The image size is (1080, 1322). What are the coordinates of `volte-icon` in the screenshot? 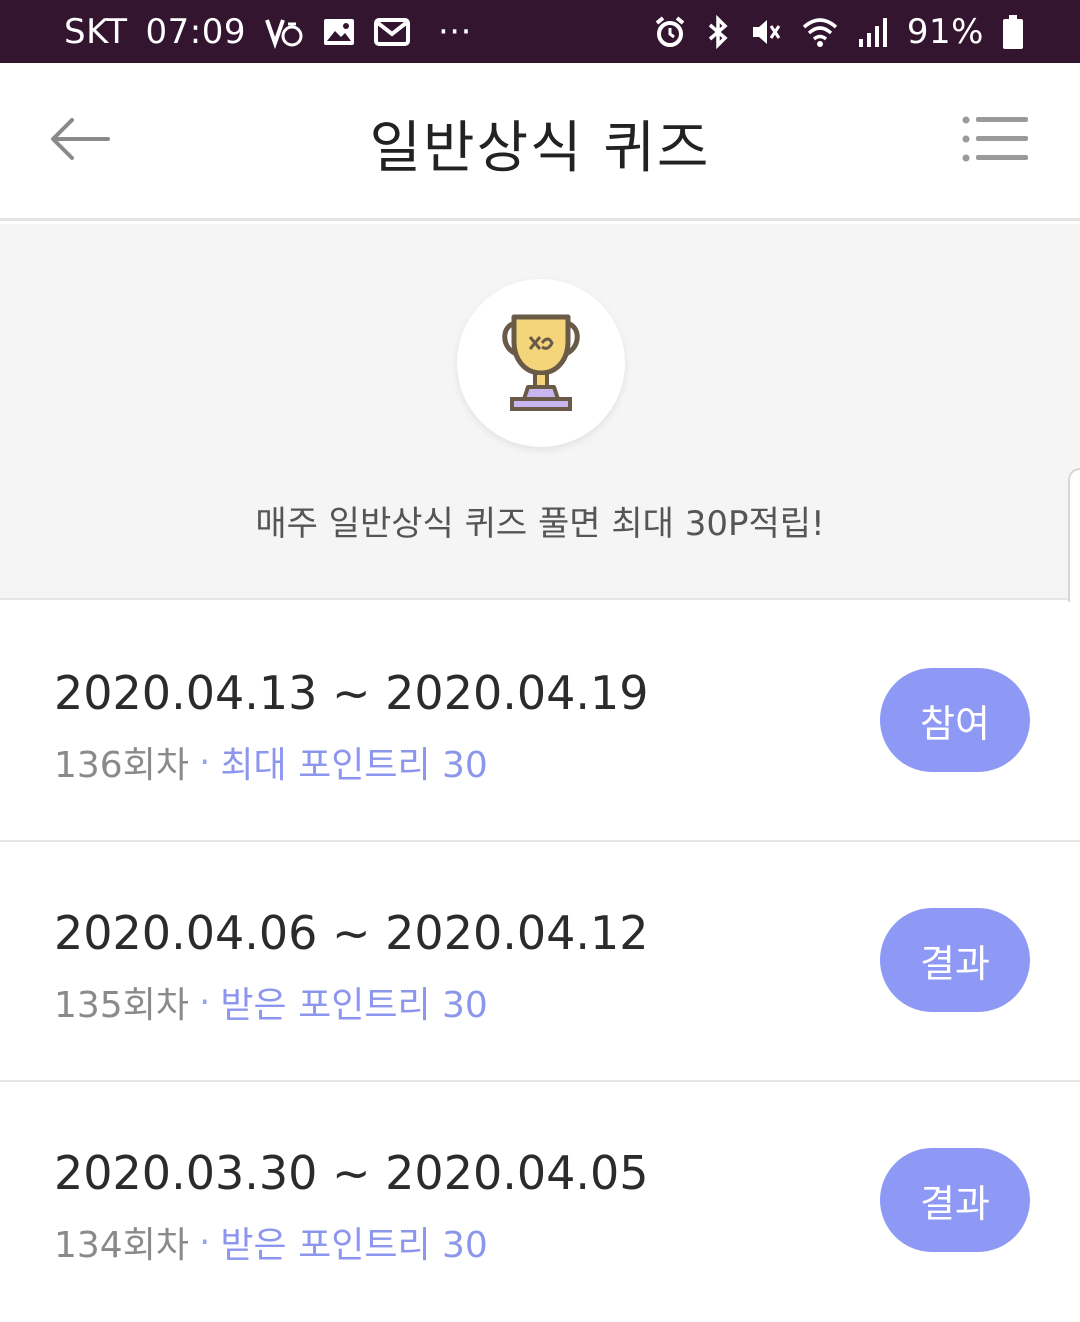 It's located at (284, 32).